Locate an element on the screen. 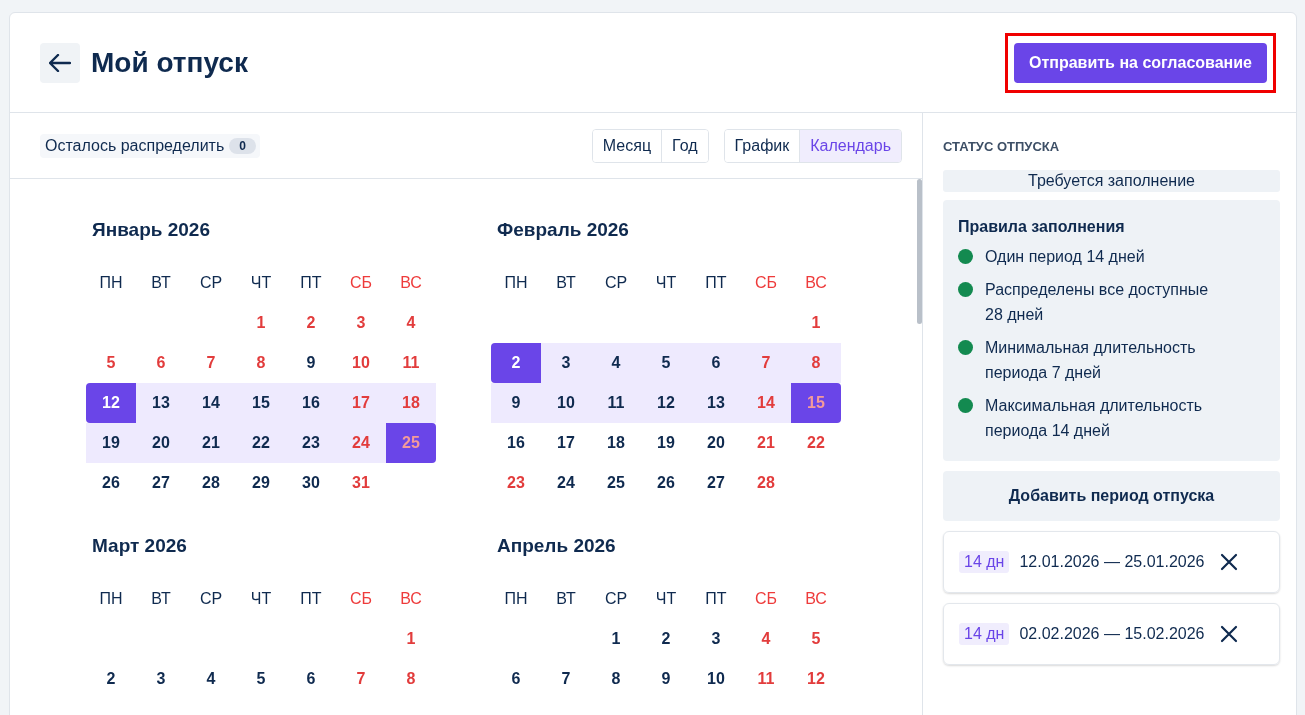  calendar-day: 25 is located at coordinates (616, 483).